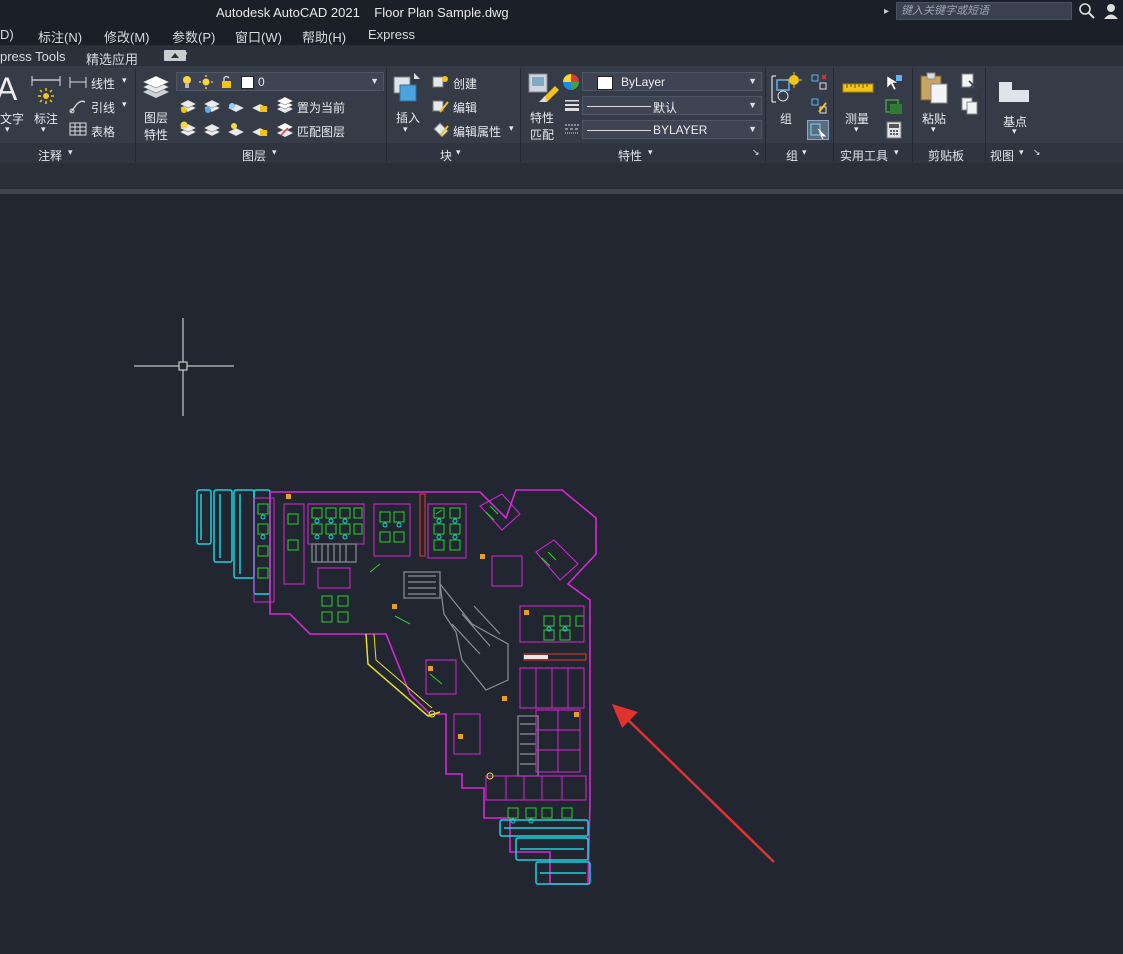  What do you see at coordinates (693, 783) in the screenshot?
I see `annotation-arrow` at bounding box center [693, 783].